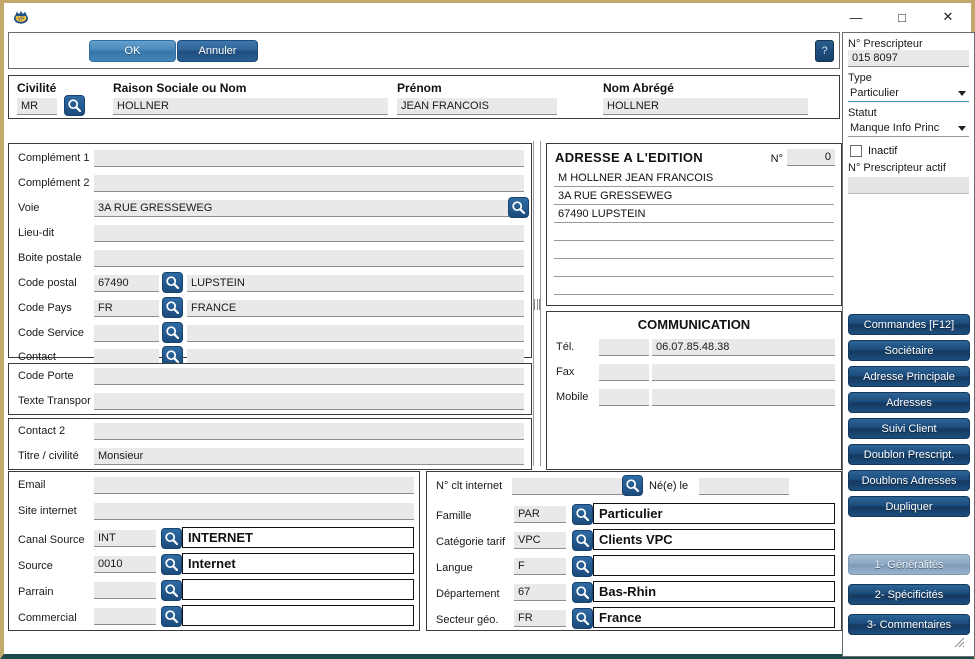 The height and width of the screenshot is (659, 975). Describe the element at coordinates (582, 540) in the screenshot. I see `categorie-tarif-search-icon` at that location.